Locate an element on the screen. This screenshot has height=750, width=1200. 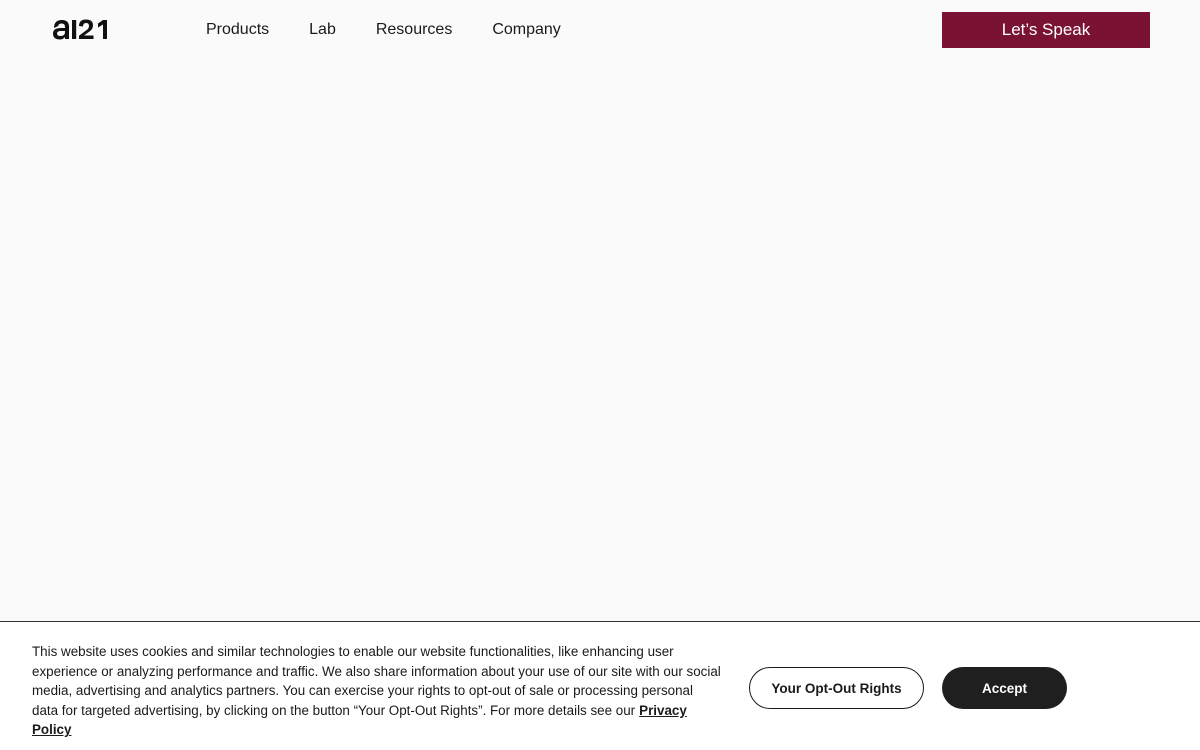
accept-cookies-button: Accept is located at coordinates (1004, 688).